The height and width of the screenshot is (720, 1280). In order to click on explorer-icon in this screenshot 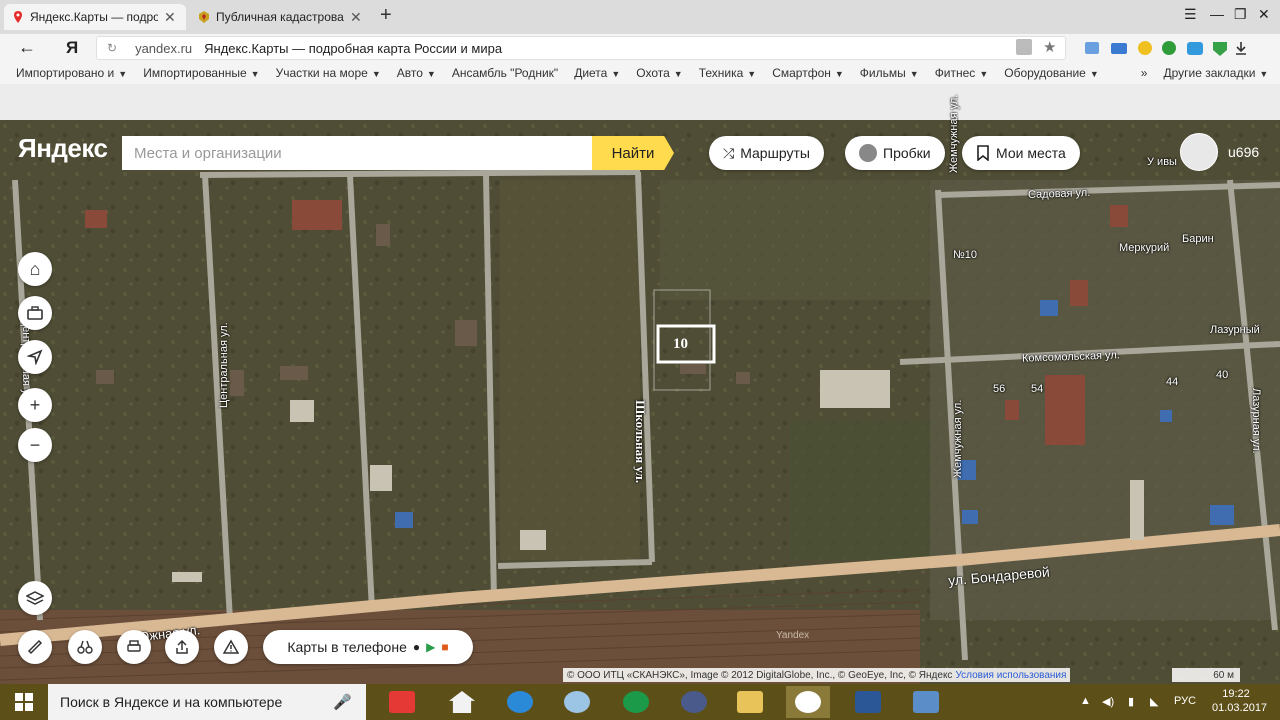, I will do `click(577, 702)`.